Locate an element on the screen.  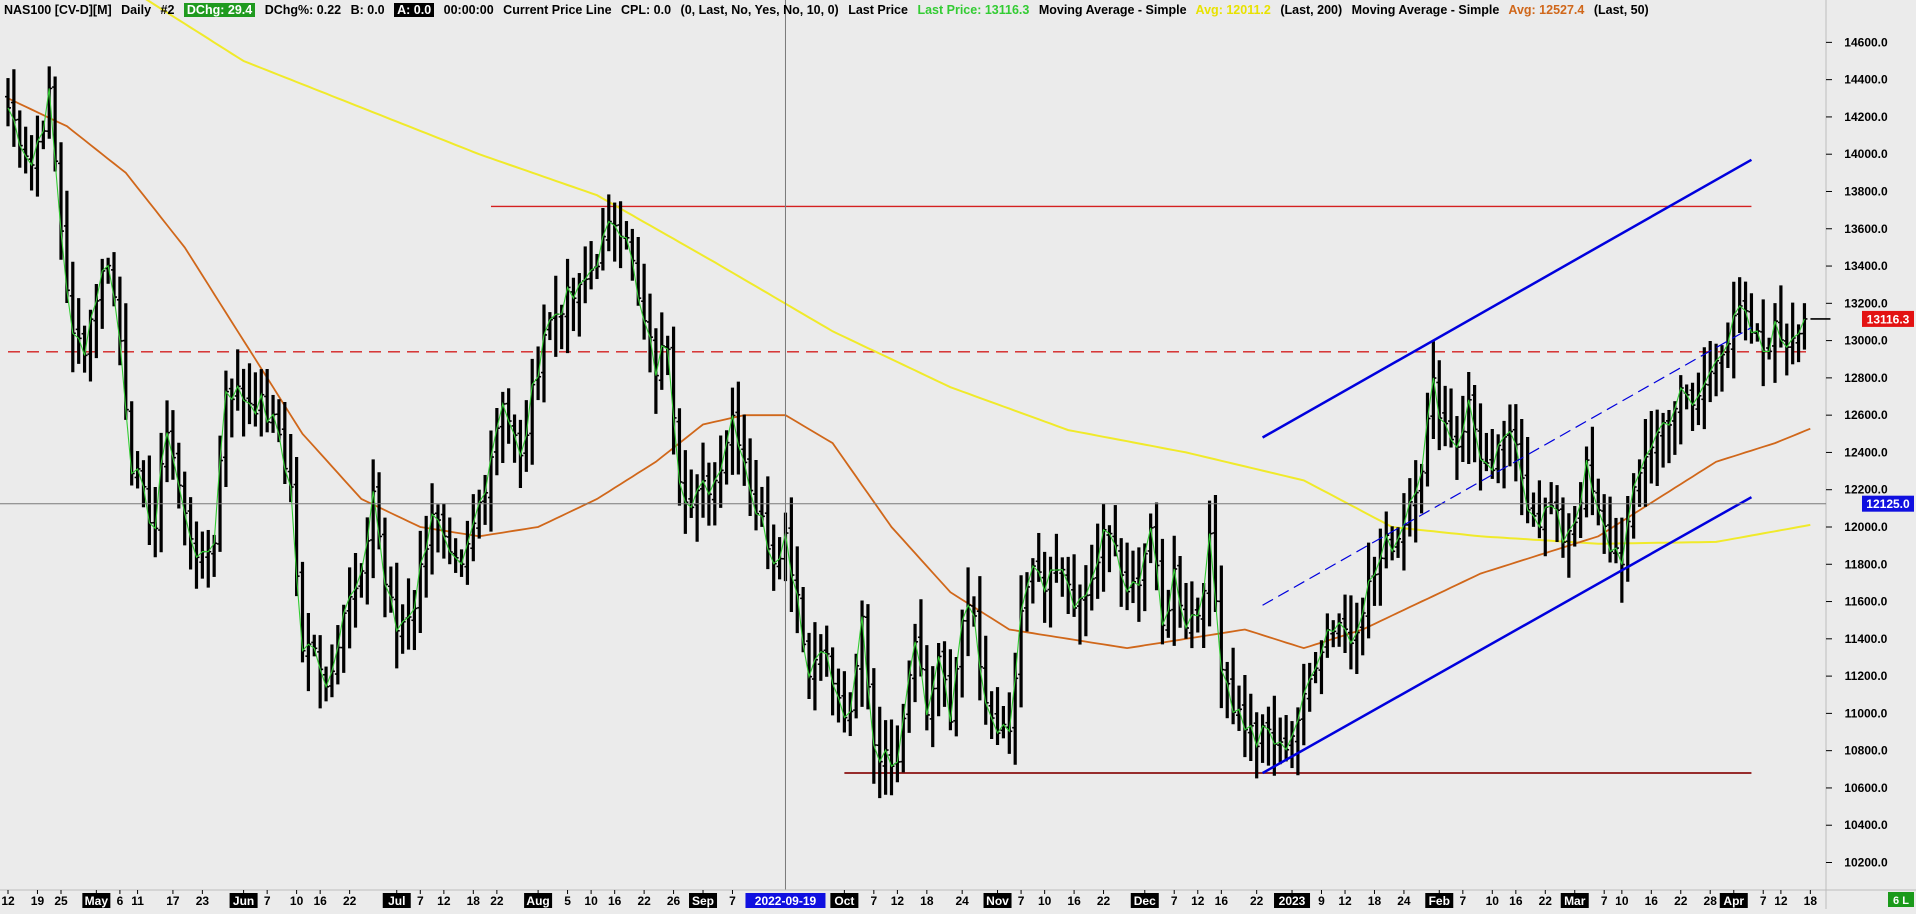
study1-value: CPL: 0.0 is located at coordinates (646, 10).